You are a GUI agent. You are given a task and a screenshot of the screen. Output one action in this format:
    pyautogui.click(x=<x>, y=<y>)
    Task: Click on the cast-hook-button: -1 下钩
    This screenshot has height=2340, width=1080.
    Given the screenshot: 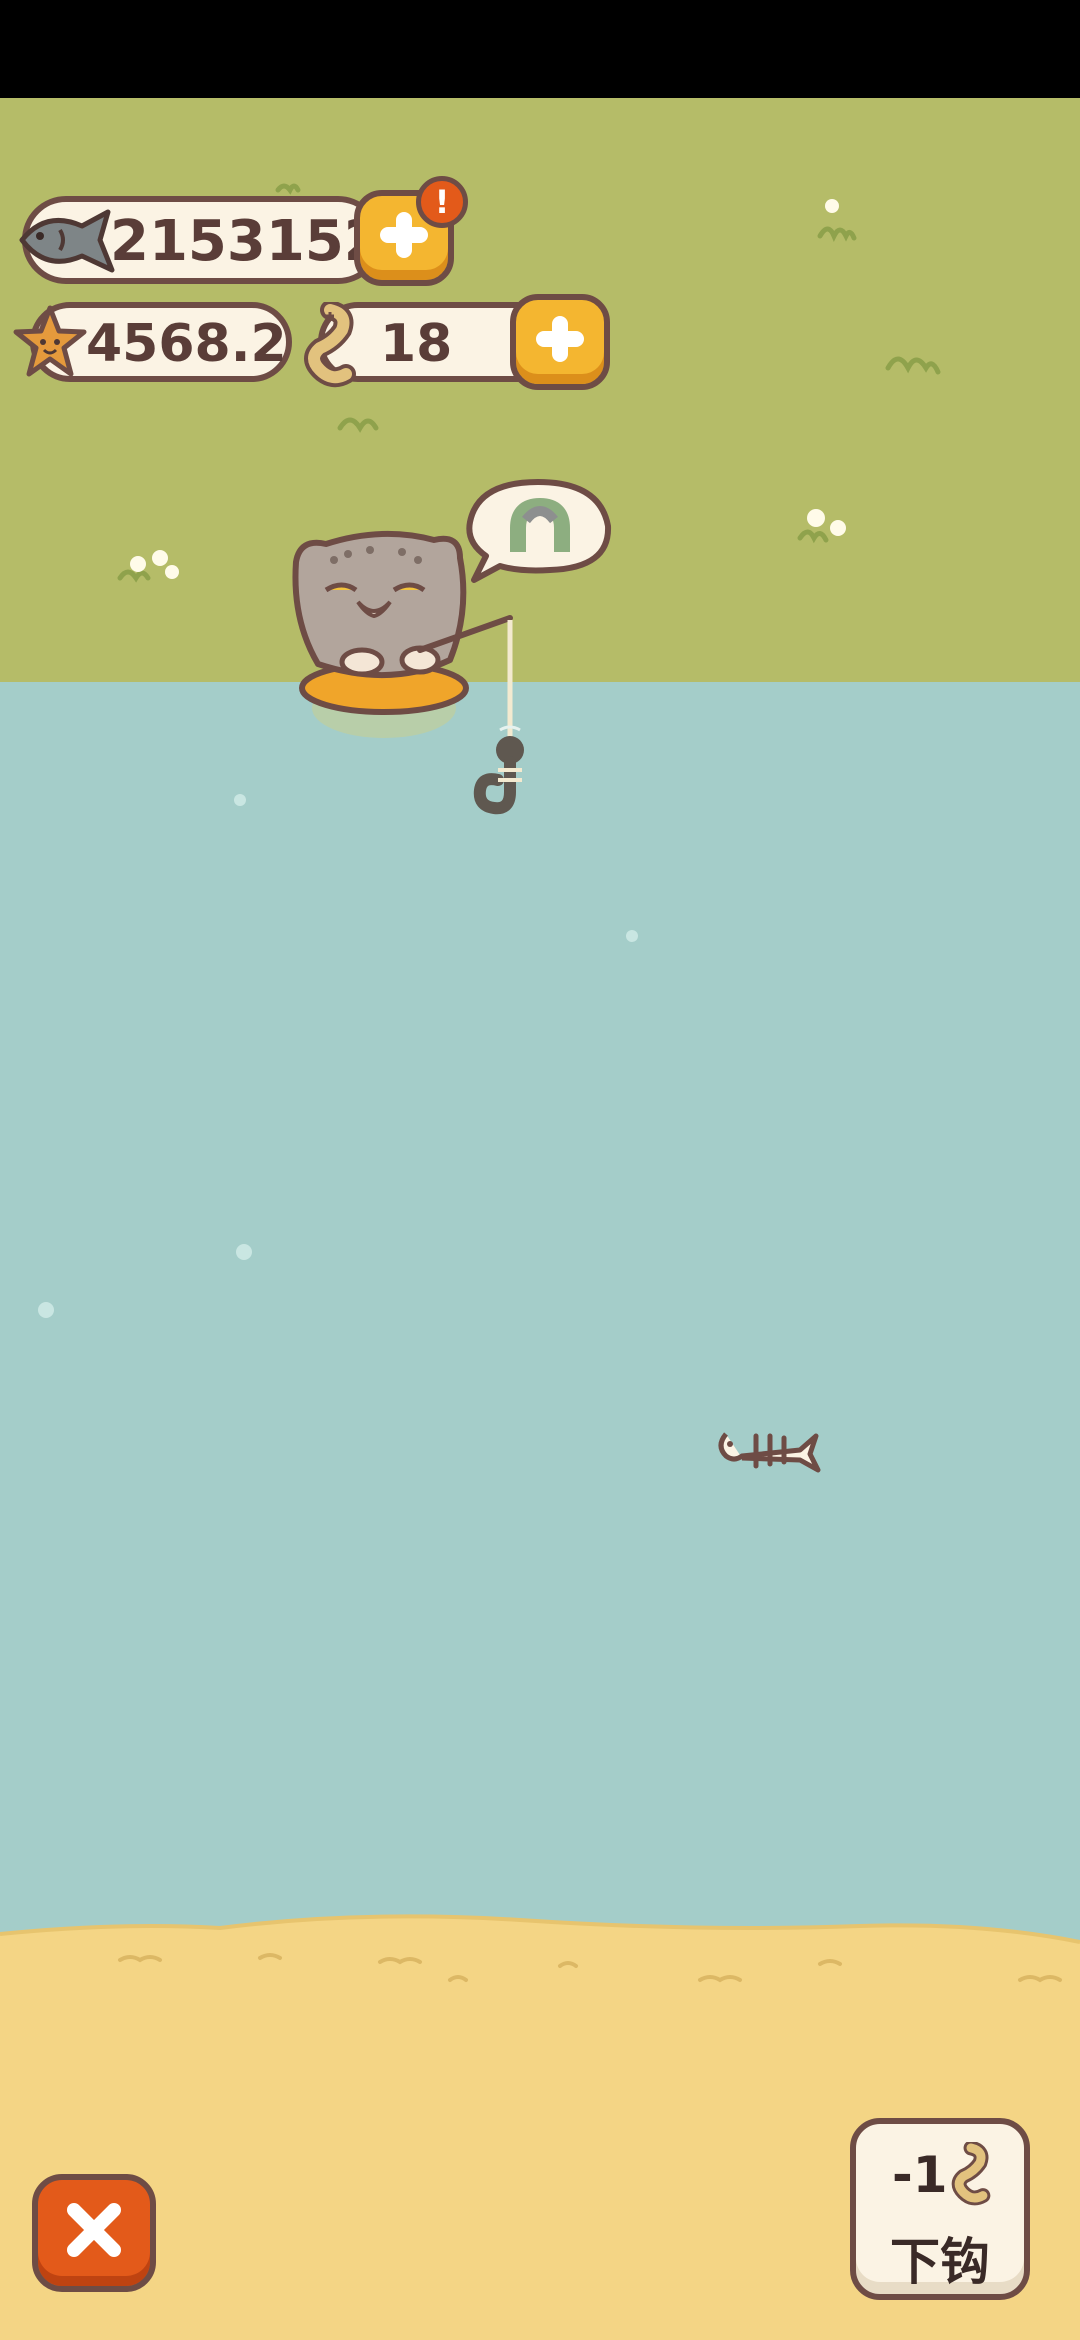 What is the action you would take?
    pyautogui.click(x=940, y=2209)
    